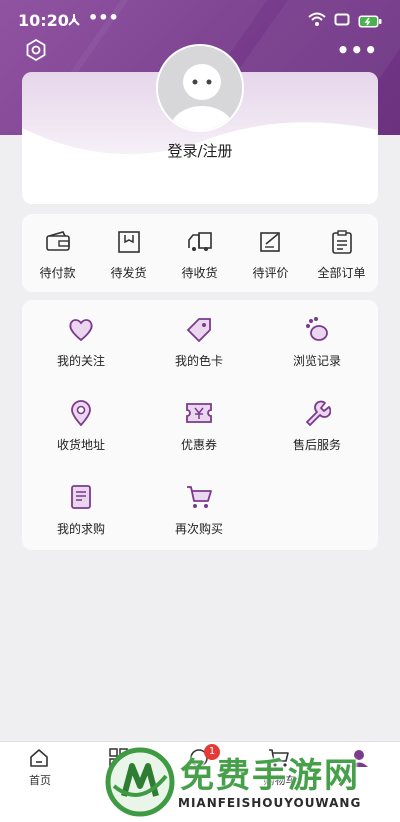  I want to click on service-after-sales: 售后服务, so click(317, 424).